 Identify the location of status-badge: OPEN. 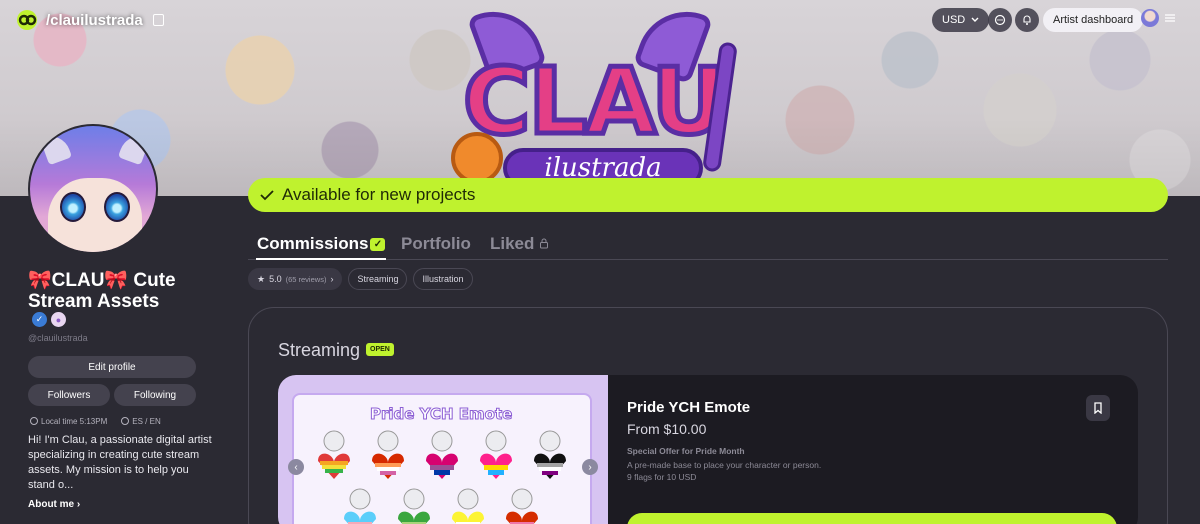
(380, 349).